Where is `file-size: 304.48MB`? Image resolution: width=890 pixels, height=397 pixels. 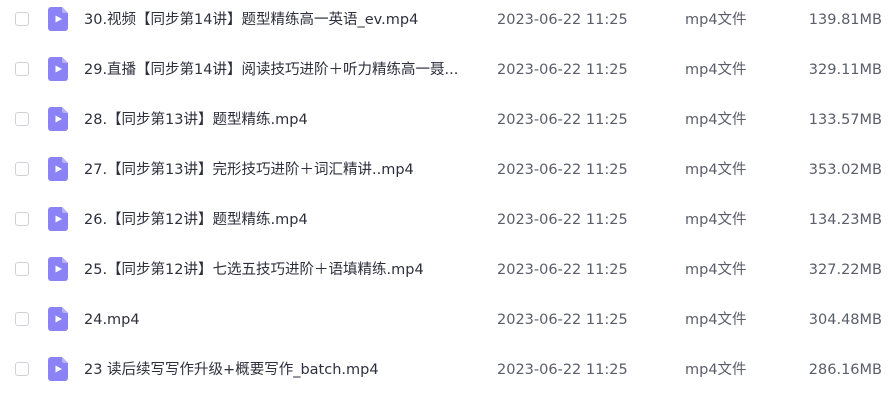
file-size: 304.48MB is located at coordinates (845, 320).